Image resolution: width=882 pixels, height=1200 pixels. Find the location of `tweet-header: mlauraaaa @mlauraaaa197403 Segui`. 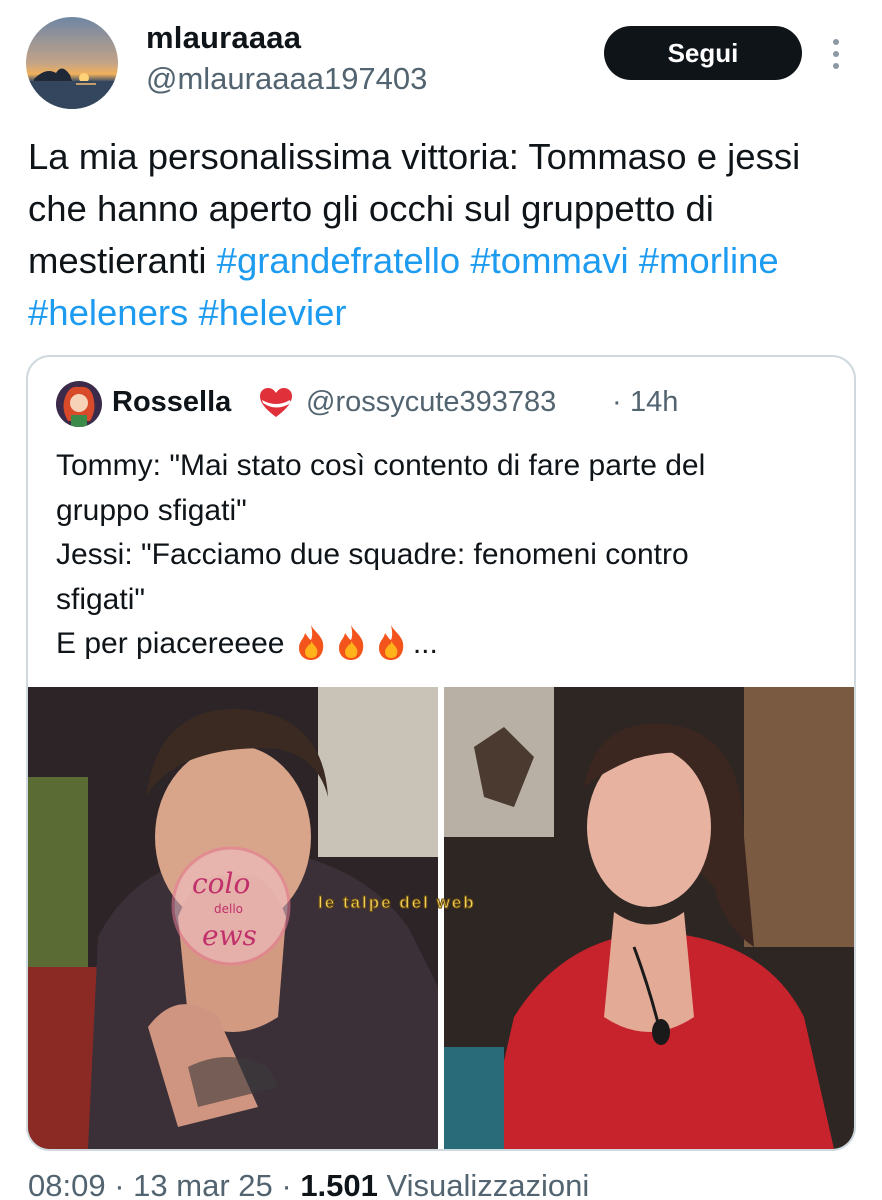

tweet-header: mlauraaaa @mlauraaaa197403 Segui is located at coordinates (441, 60).